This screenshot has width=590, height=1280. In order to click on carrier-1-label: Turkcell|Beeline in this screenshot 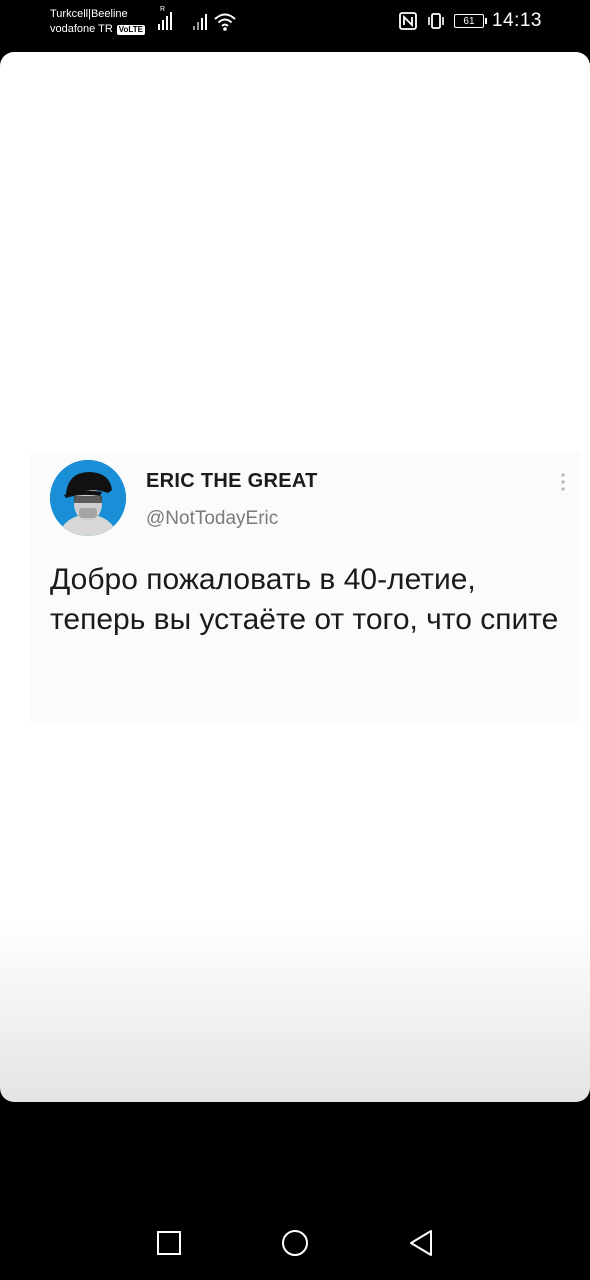, I will do `click(89, 14)`.